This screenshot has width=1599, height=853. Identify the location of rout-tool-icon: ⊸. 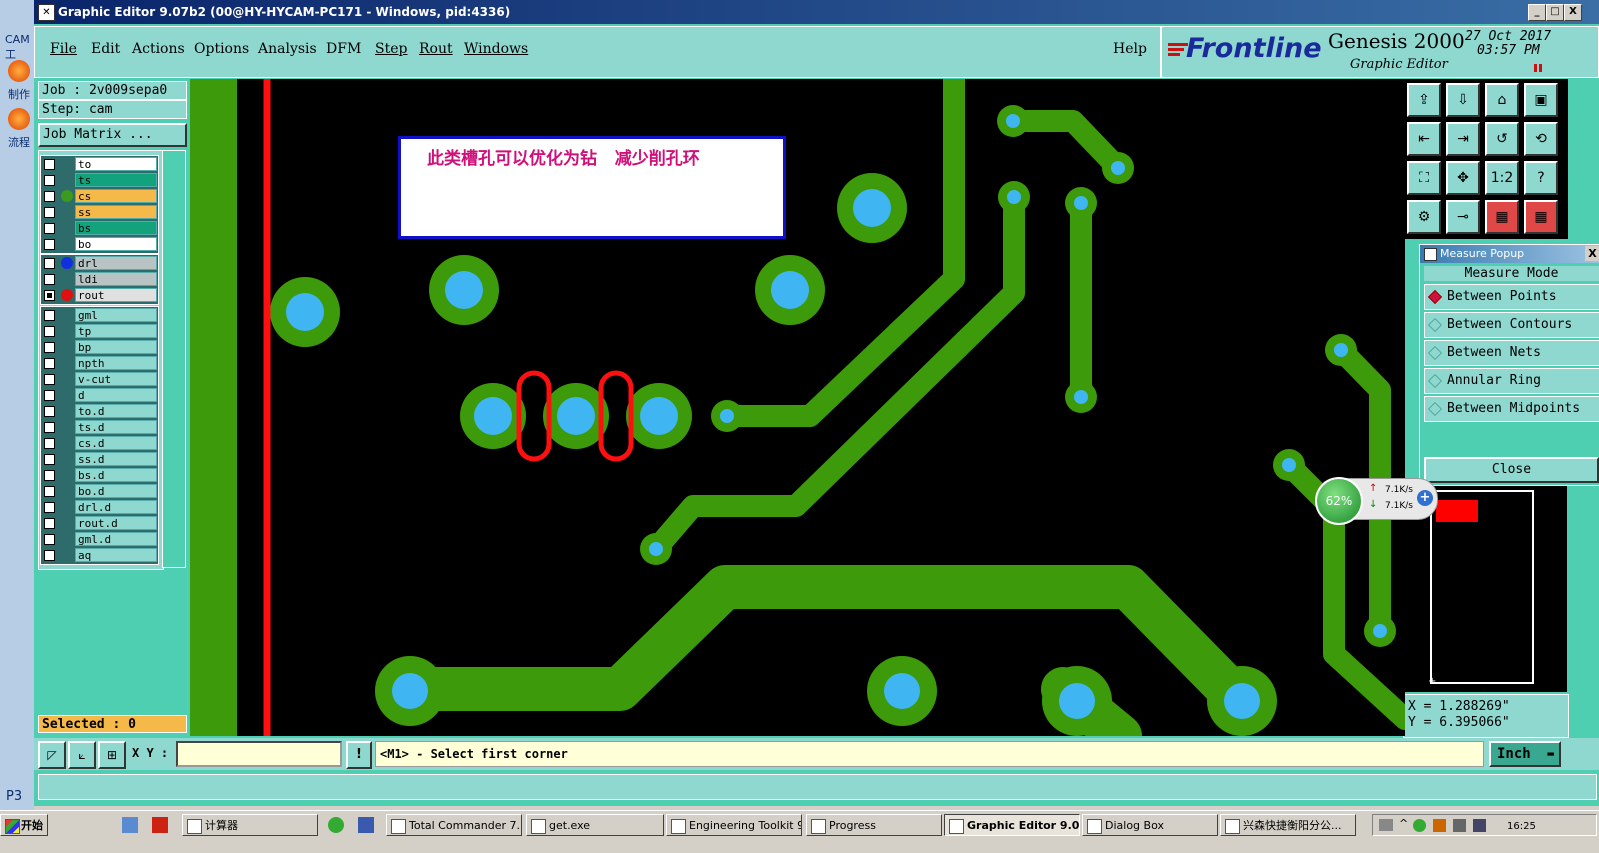
(1463, 217).